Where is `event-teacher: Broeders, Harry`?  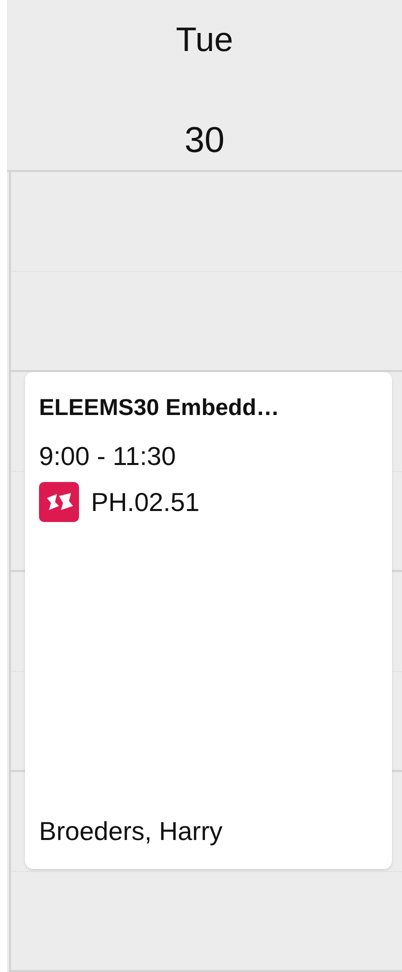 event-teacher: Broeders, Harry is located at coordinates (131, 831).